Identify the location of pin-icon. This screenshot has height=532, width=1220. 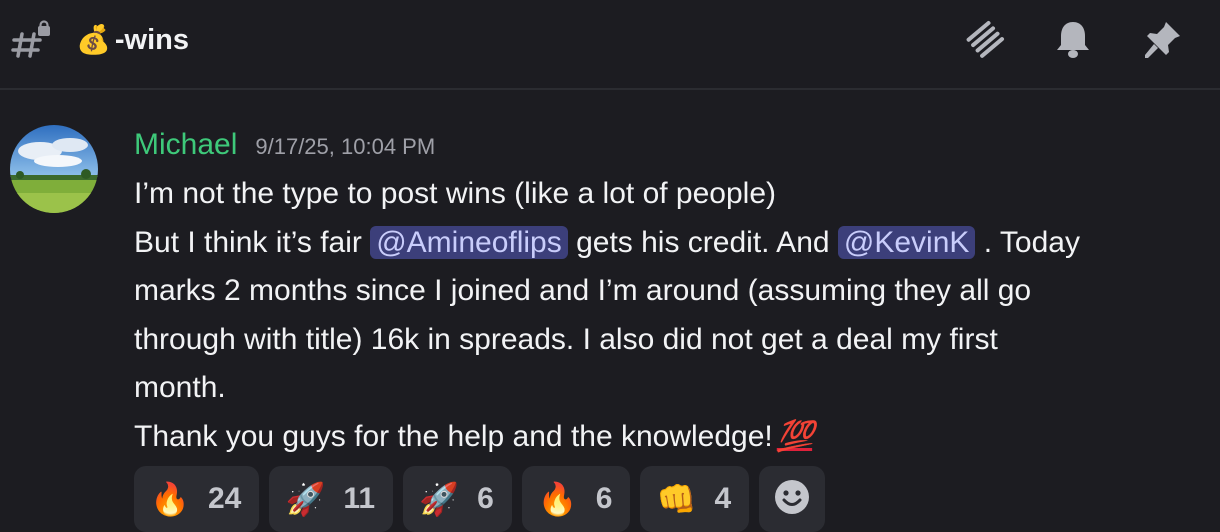
(1163, 41).